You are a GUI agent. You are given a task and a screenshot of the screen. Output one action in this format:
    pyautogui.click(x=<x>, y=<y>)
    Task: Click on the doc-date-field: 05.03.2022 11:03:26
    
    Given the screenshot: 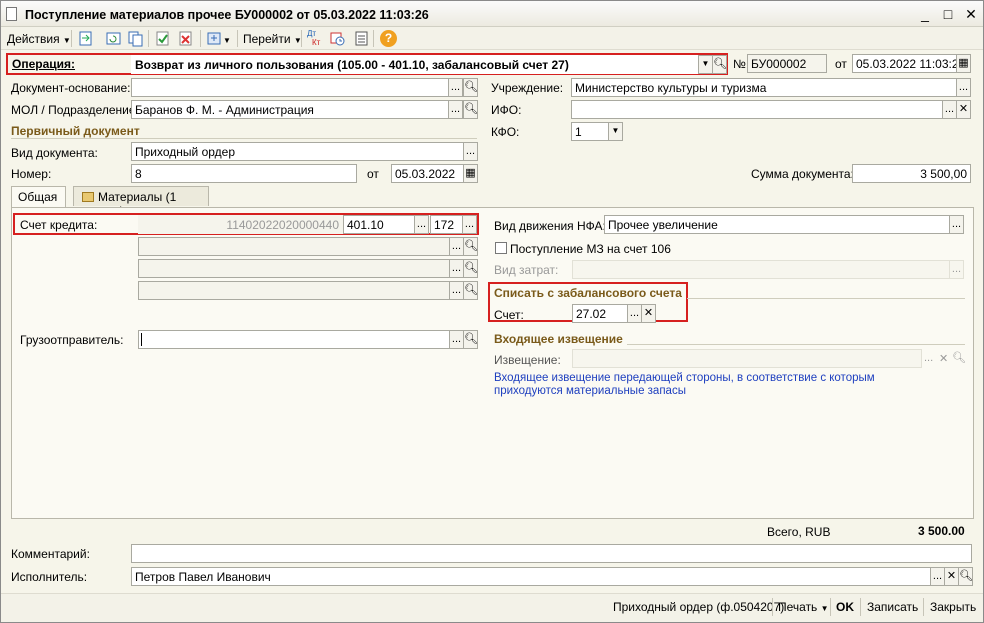 What is the action you would take?
    pyautogui.click(x=905, y=63)
    